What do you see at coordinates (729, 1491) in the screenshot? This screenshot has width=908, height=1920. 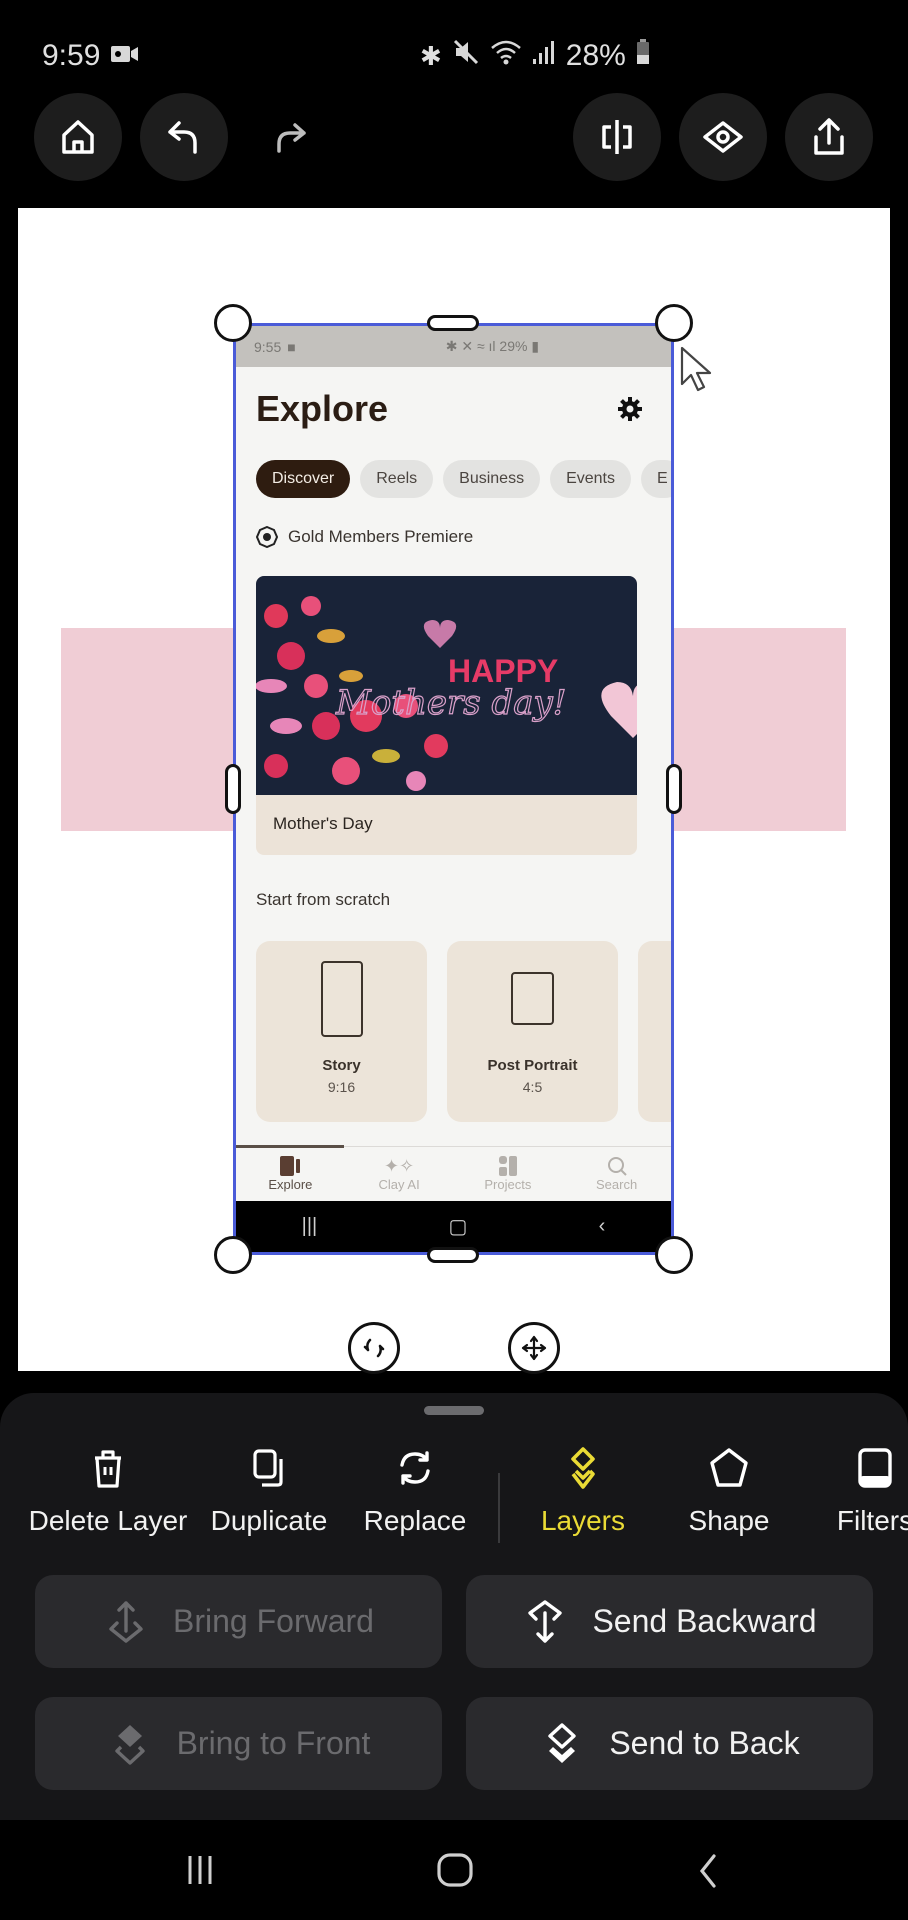 I see `tool-shape: Shape` at bounding box center [729, 1491].